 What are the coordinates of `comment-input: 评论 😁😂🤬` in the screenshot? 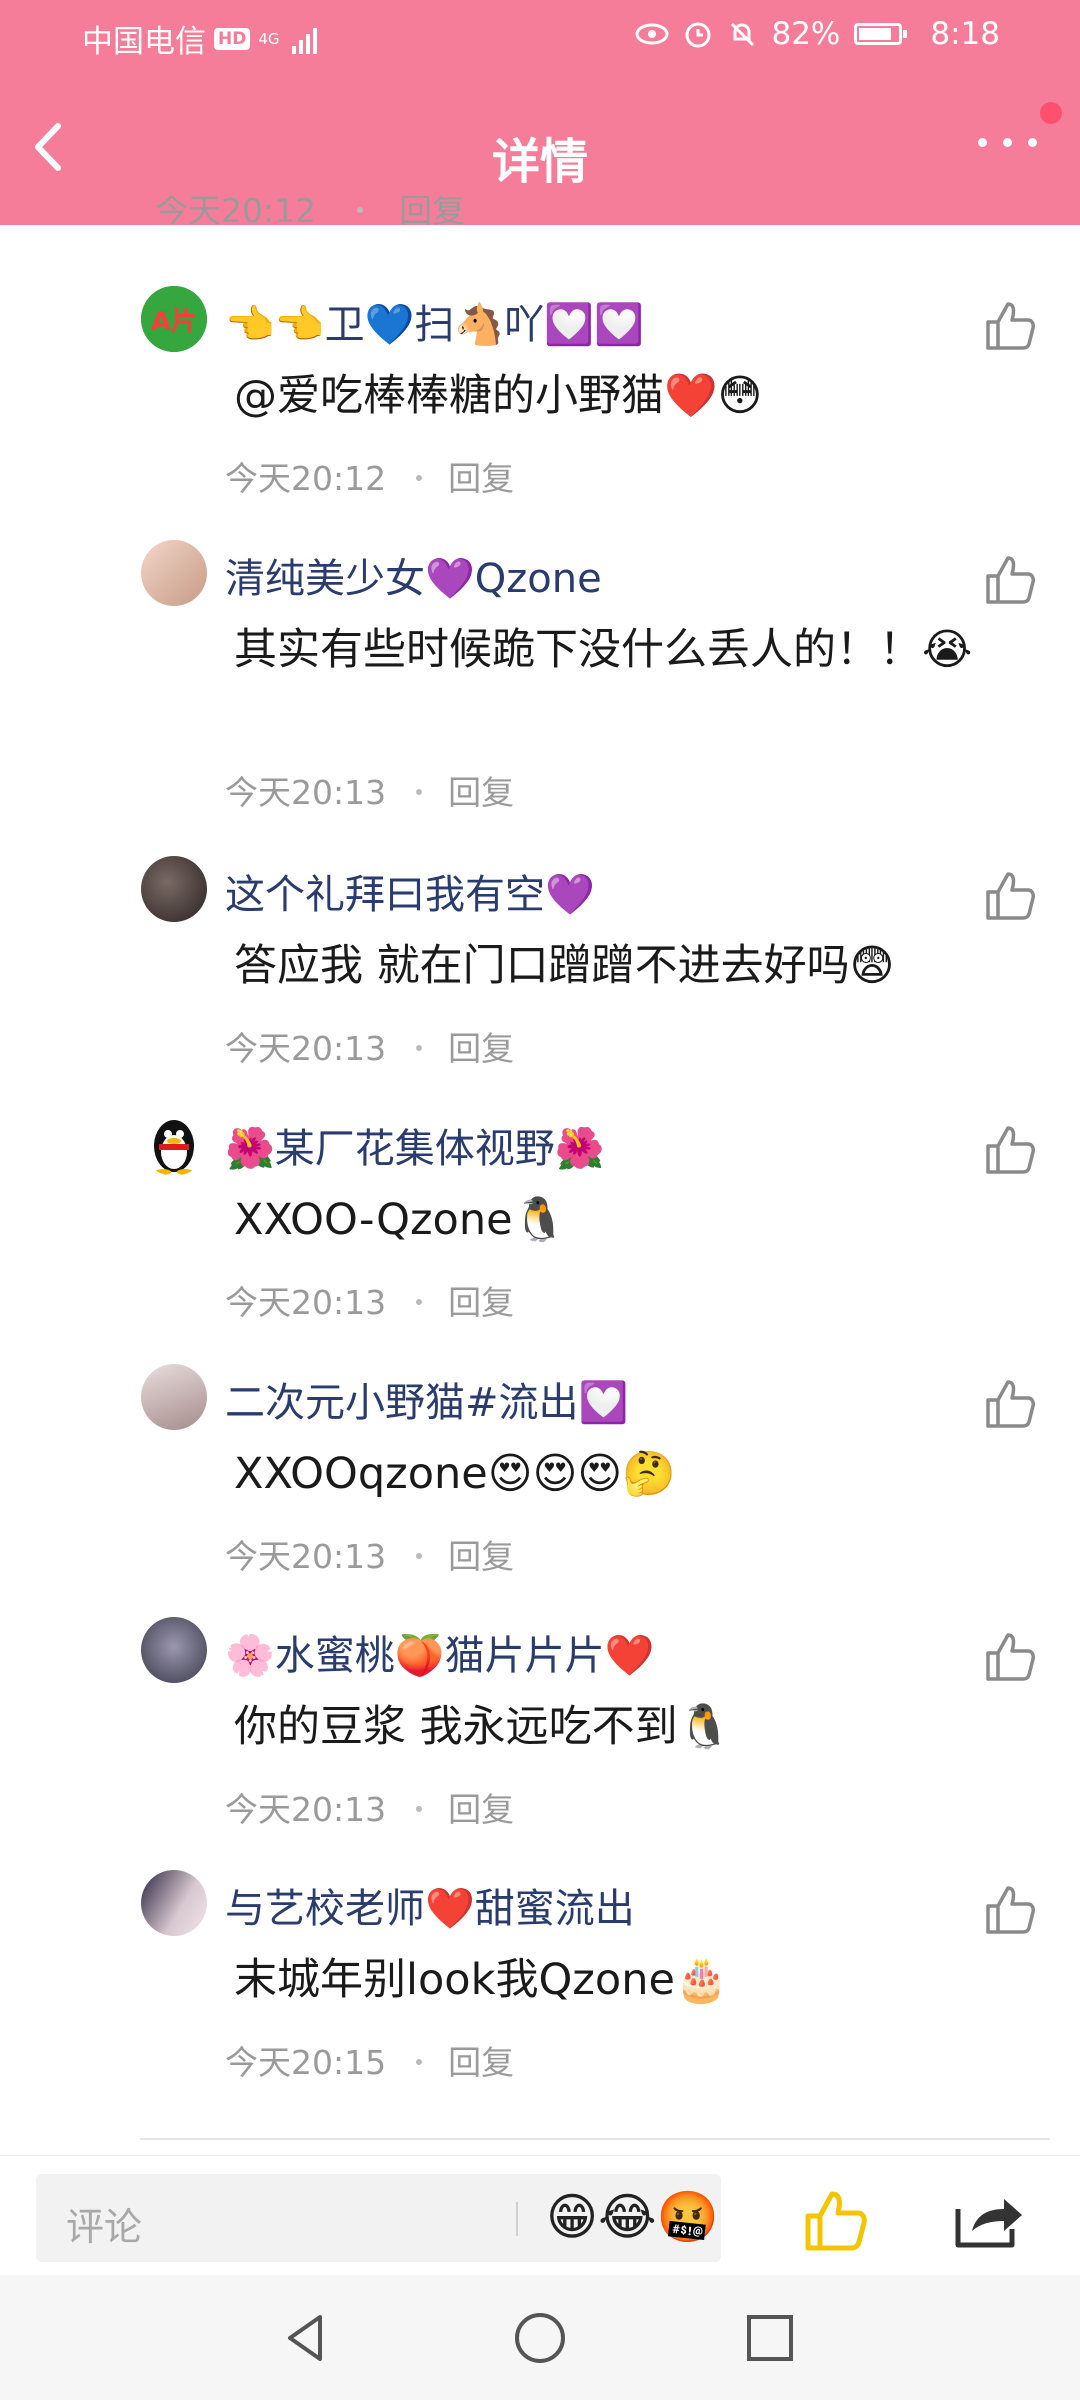 It's located at (378, 2218).